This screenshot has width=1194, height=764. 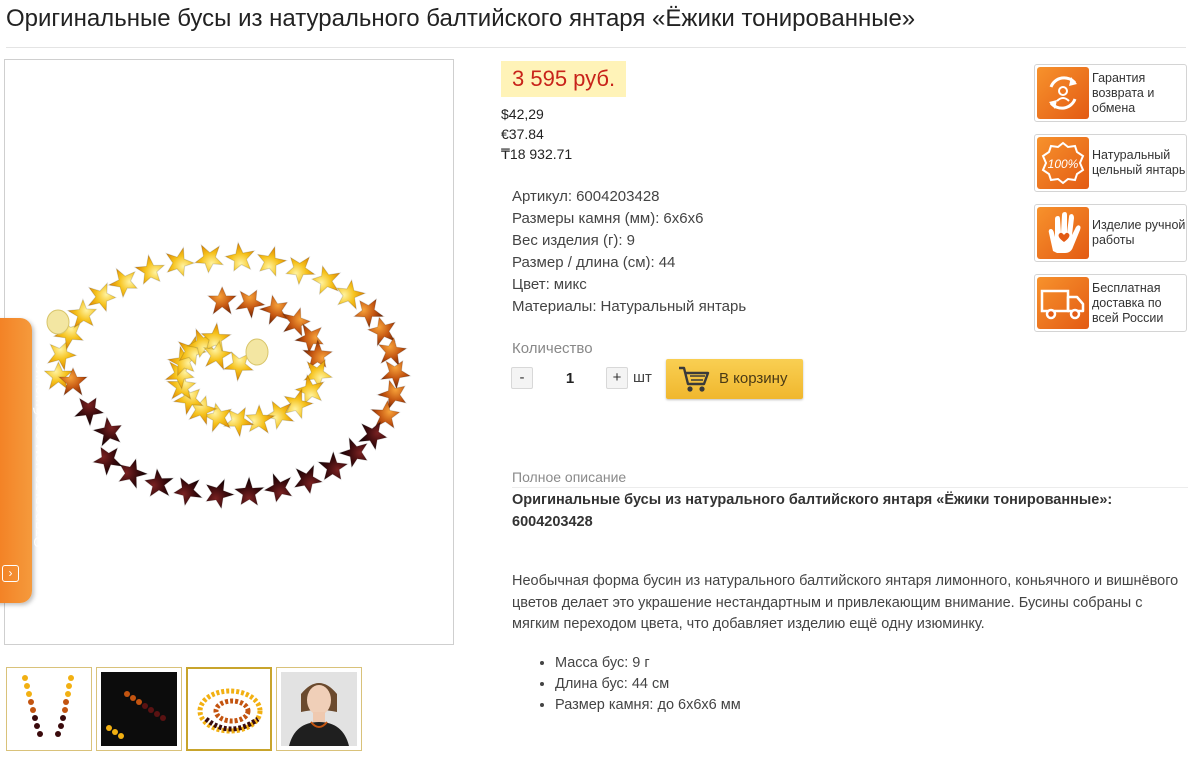 What do you see at coordinates (552, 348) in the screenshot?
I see `quantity-label: Количество` at bounding box center [552, 348].